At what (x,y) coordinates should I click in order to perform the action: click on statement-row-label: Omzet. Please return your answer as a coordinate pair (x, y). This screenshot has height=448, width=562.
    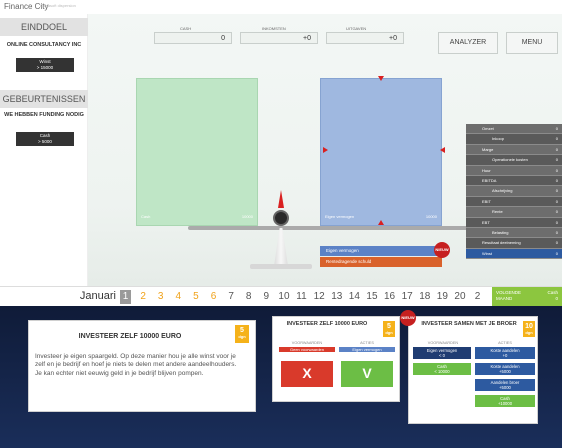
    Looking at the image, I should click on (488, 128).